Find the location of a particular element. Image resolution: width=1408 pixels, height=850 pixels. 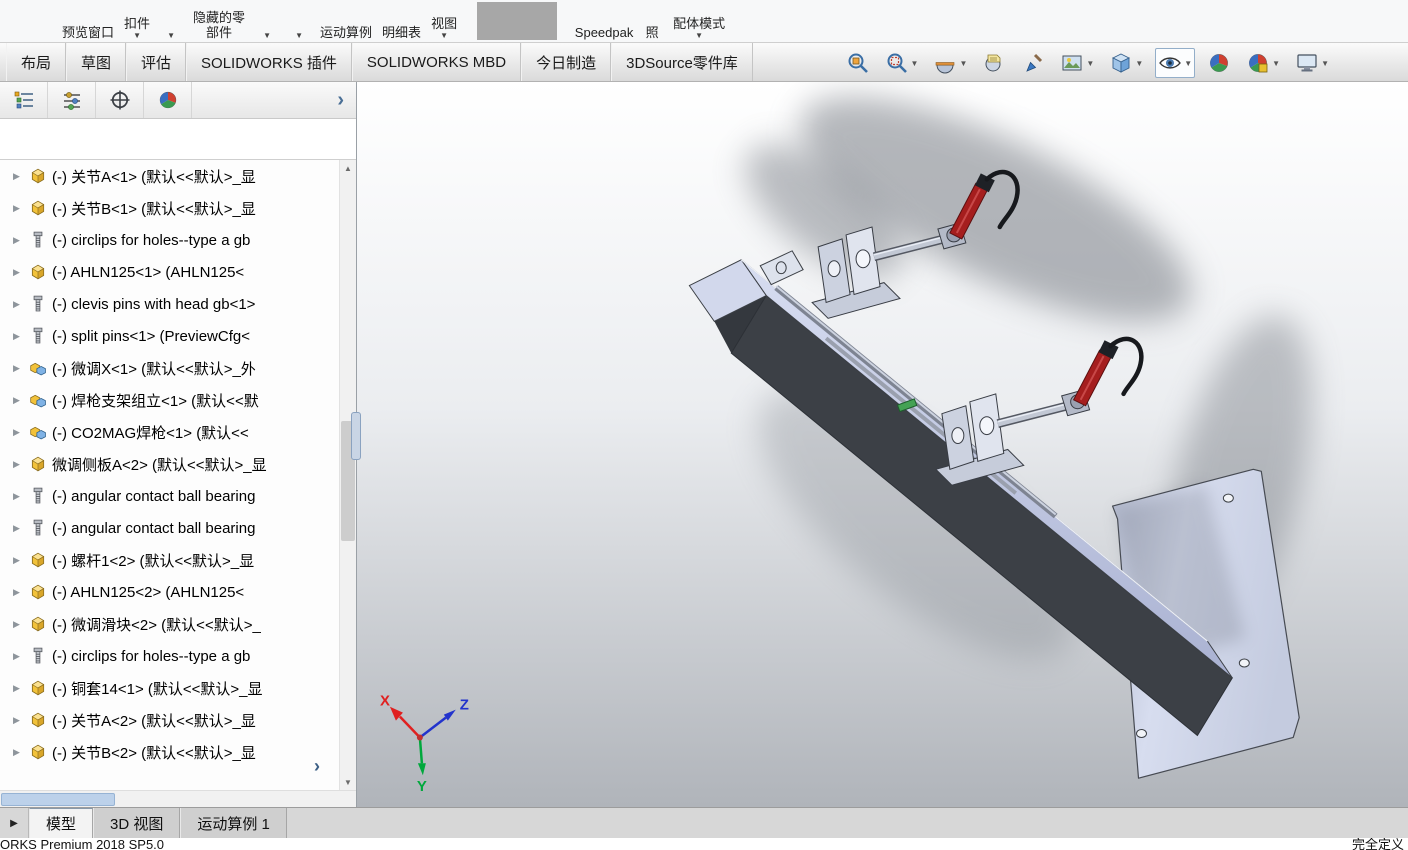

ribbon-button: 扣件 ▼ is located at coordinates (137, 28).